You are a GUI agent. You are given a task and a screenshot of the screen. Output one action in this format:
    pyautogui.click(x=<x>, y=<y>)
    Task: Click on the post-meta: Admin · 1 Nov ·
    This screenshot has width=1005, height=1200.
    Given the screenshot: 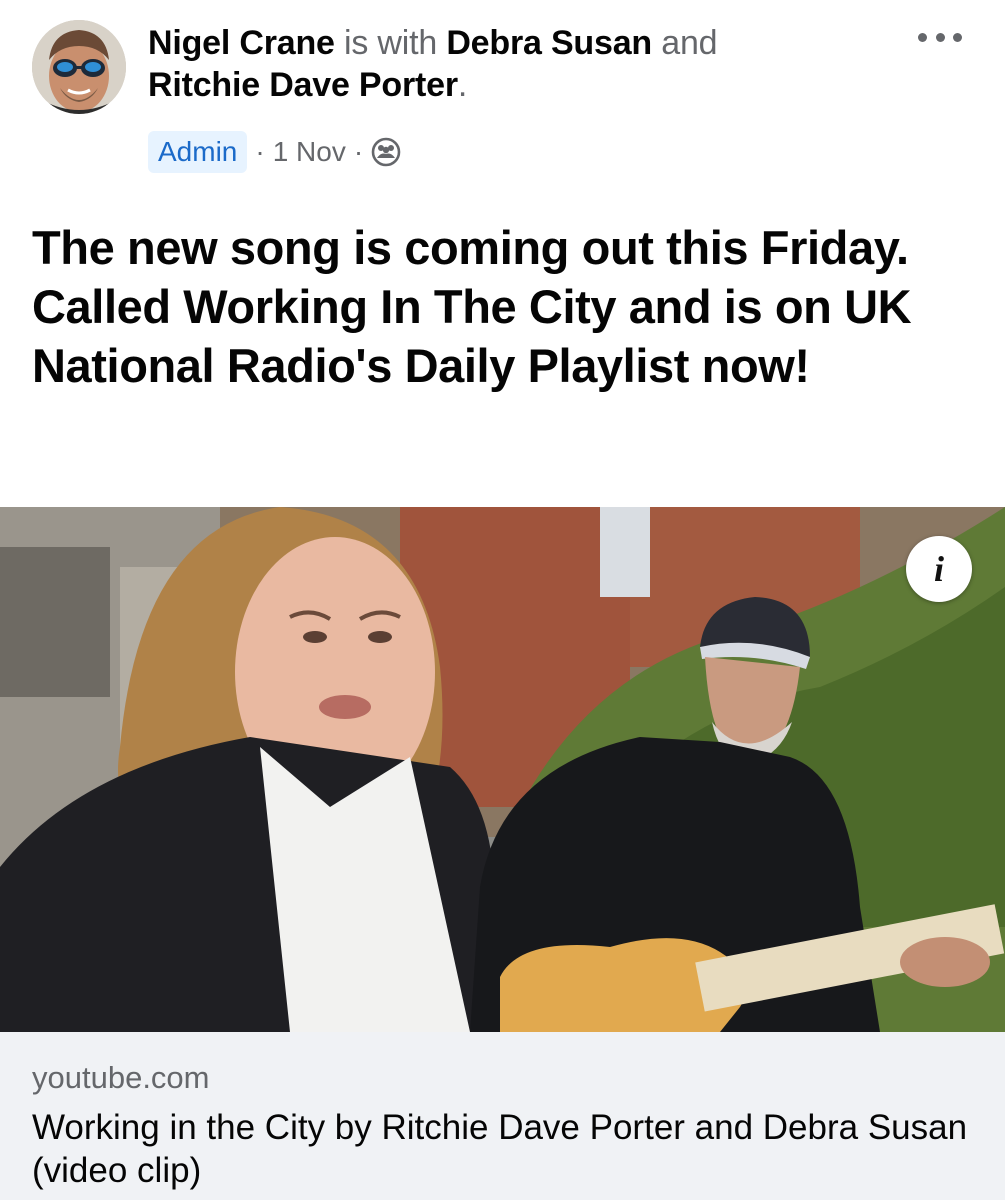 What is the action you would take?
    pyautogui.click(x=274, y=152)
    